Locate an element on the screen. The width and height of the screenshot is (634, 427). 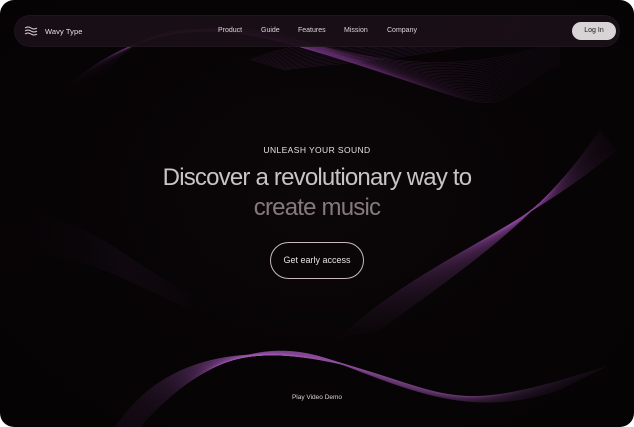
nav-links: Product Guide Features Mission Company is located at coordinates (317, 31).